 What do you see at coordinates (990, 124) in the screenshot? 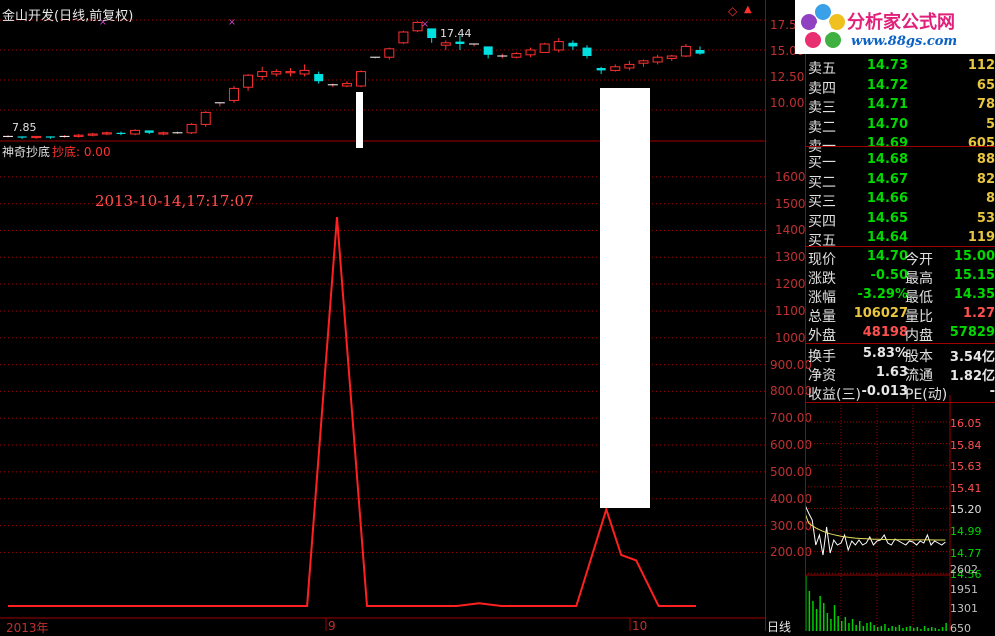
I see `order-volume: 5` at bounding box center [990, 124].